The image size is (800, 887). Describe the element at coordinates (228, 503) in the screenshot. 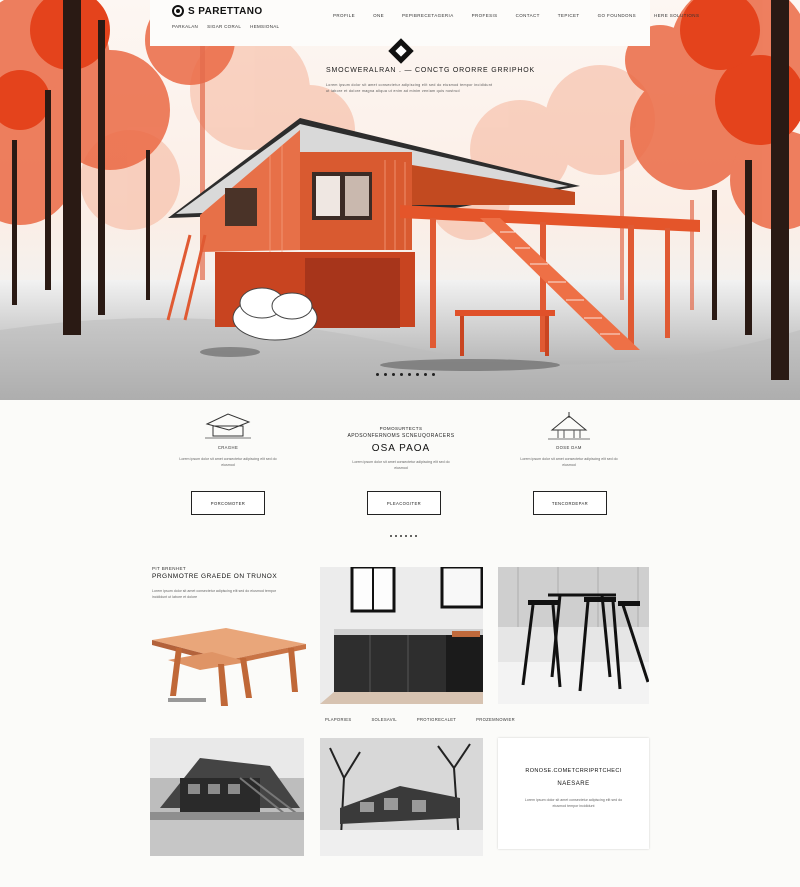

I see `feature-button-1: PORCOMOTER` at that location.